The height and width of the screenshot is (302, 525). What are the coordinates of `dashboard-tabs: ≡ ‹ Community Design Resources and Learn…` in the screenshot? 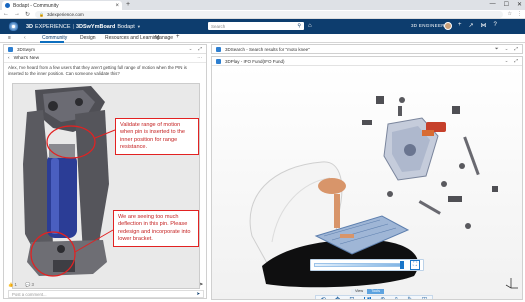 It's located at (262, 38).